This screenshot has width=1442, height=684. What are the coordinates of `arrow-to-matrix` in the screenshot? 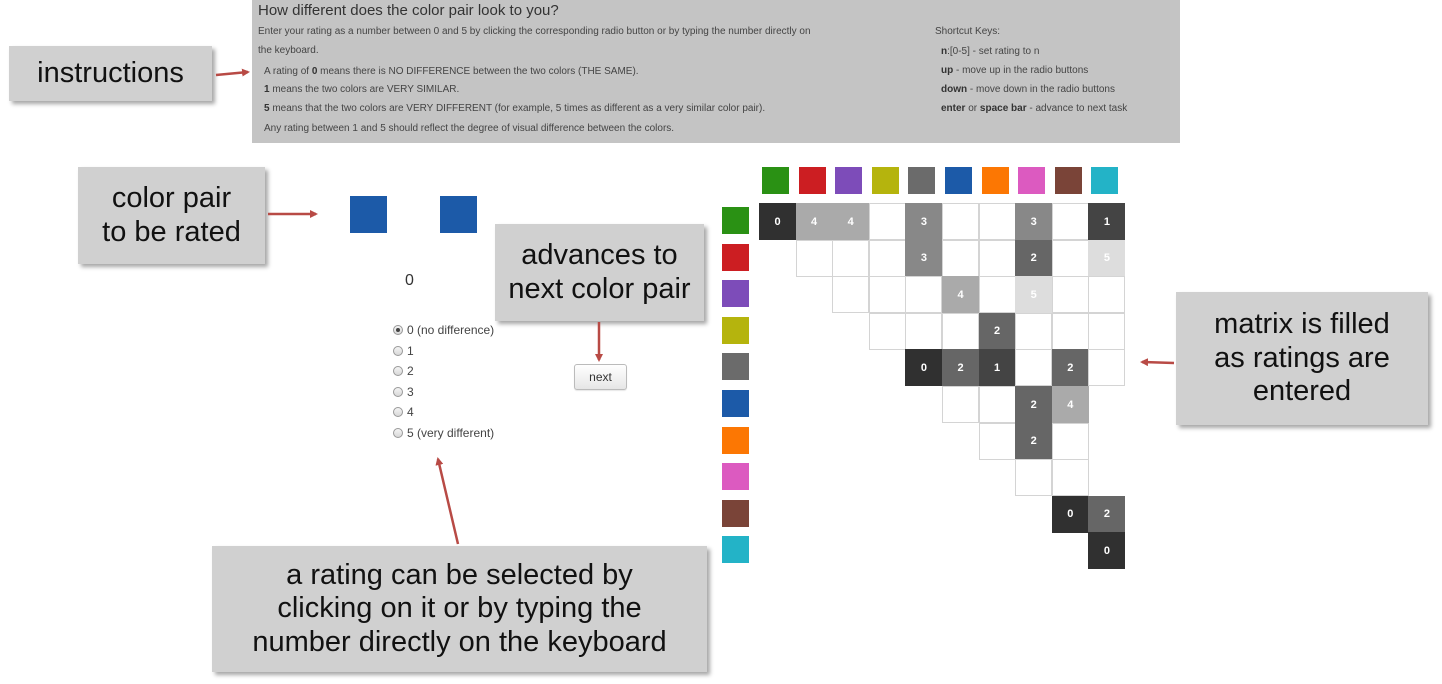 It's located at (1157, 362).